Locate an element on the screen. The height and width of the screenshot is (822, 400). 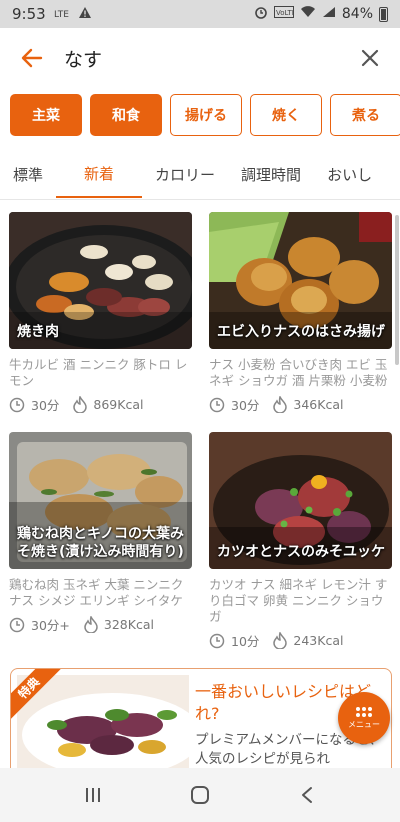
system-nav-bar is located at coordinates (200, 795).